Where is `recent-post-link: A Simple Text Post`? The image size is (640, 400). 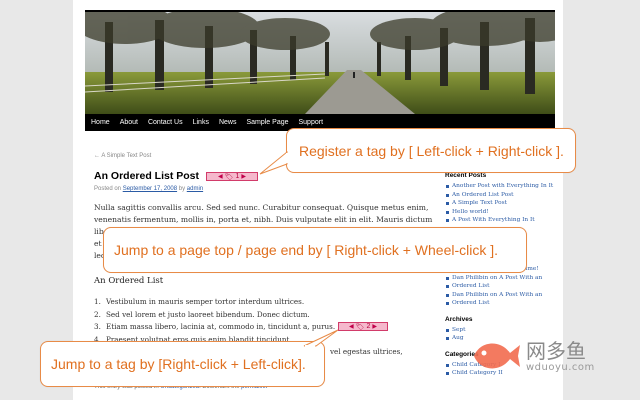 recent-post-link: A Simple Text Post is located at coordinates (501, 203).